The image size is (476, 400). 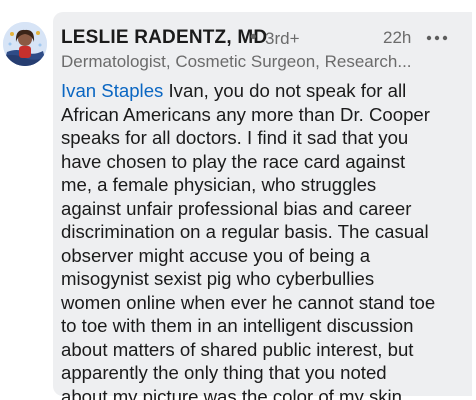 I want to click on avatar-image, so click(x=25, y=44).